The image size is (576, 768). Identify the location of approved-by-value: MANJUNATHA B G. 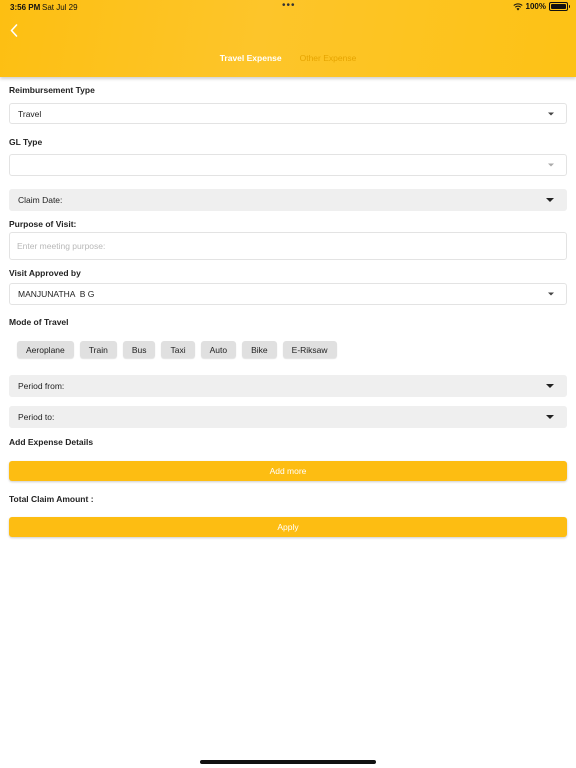
(56, 294).